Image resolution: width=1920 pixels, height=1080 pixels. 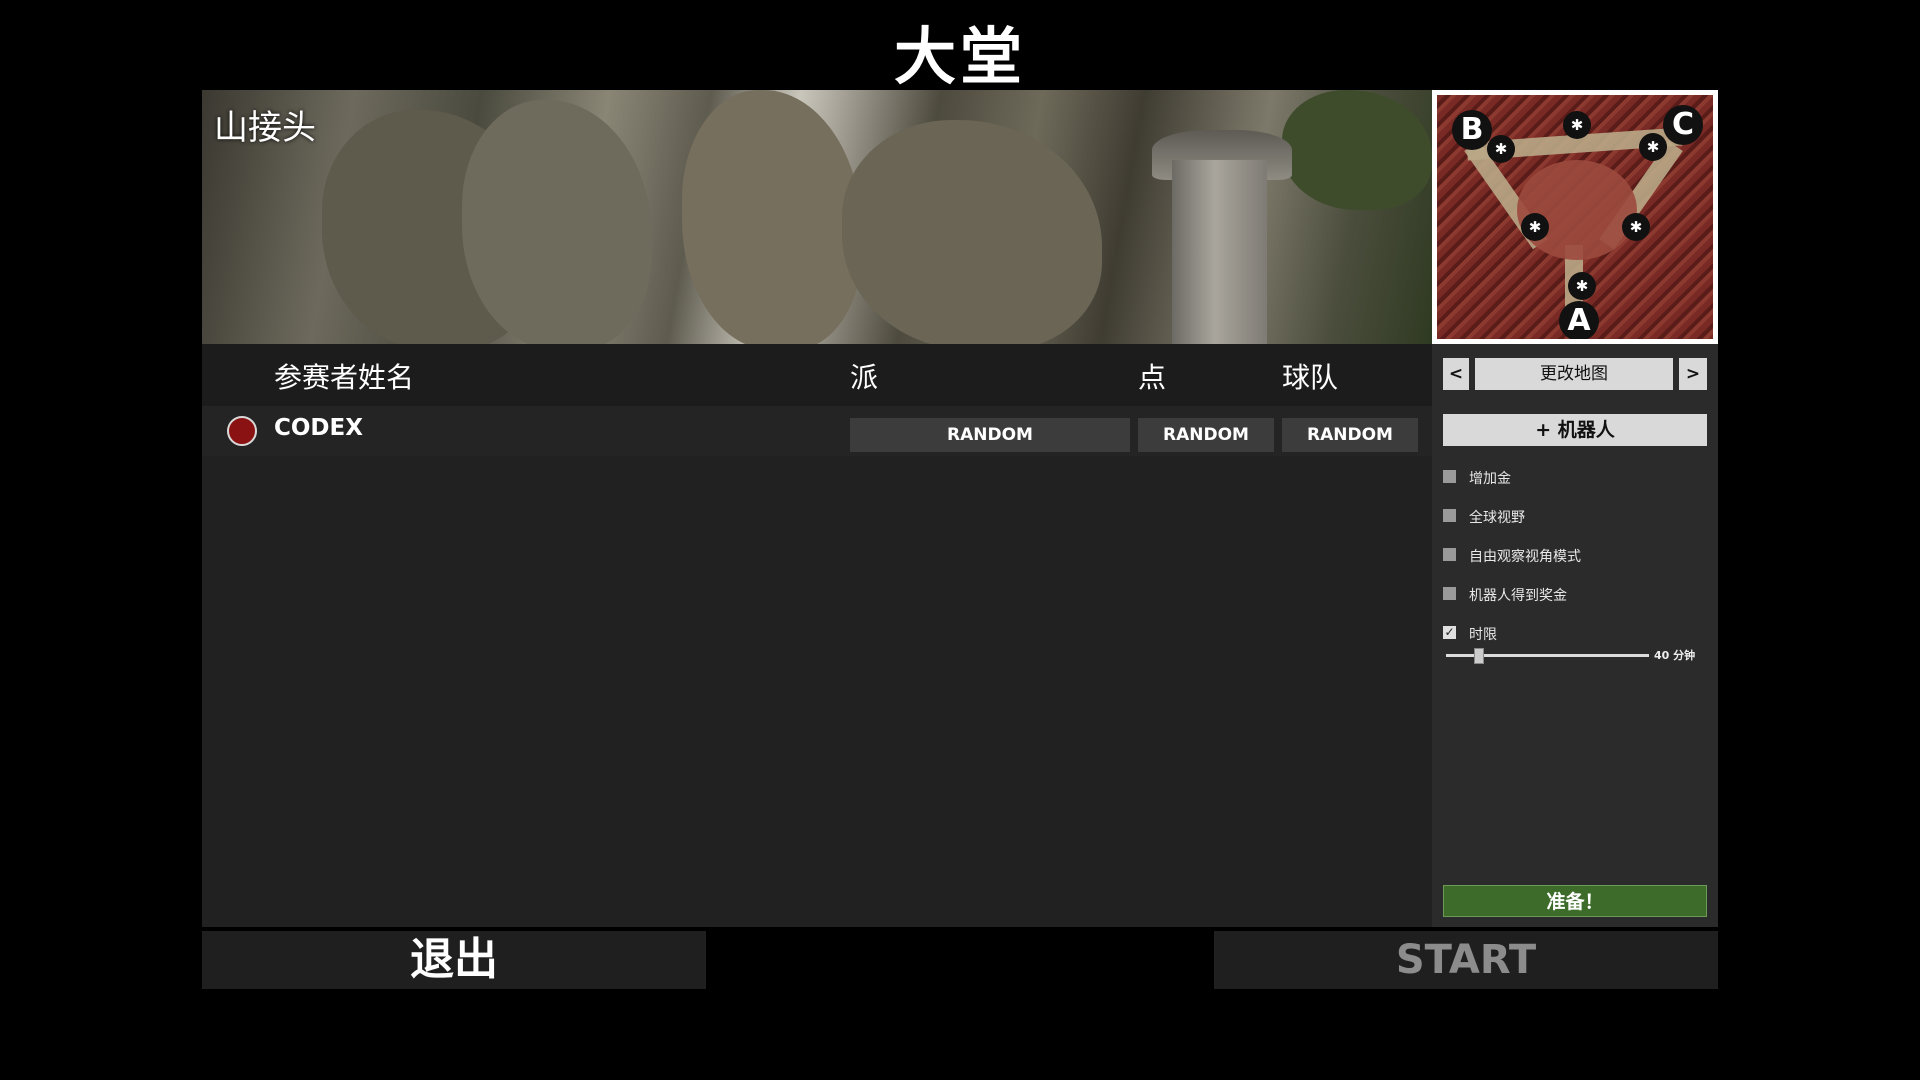 What do you see at coordinates (1575, 217) in the screenshot?
I see `minimap: B C A ✱ ✱ ✱ ✱ ✱ ✱` at bounding box center [1575, 217].